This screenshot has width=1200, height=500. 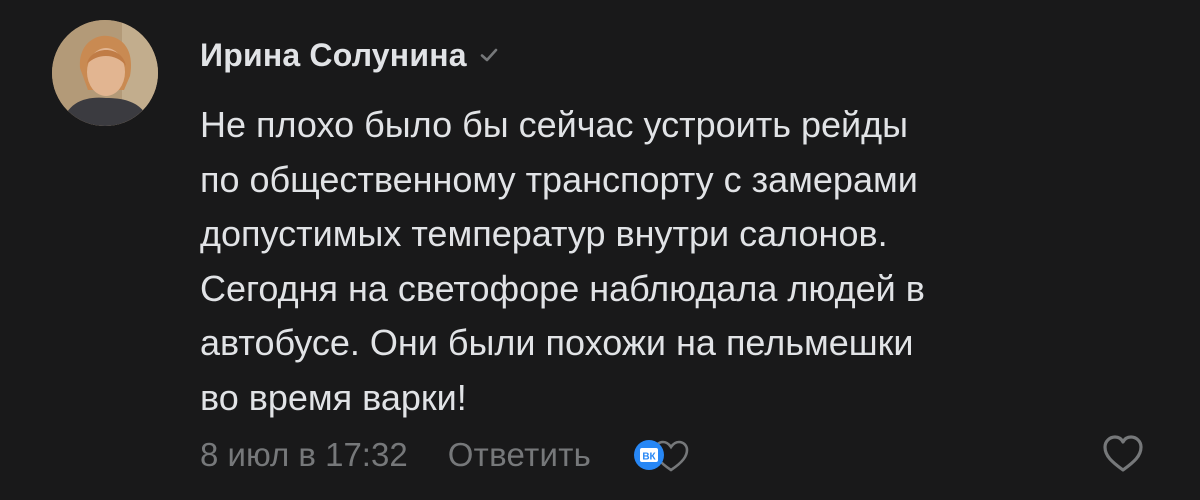 I want to click on comment-line: во время варки!, so click(x=333, y=397).